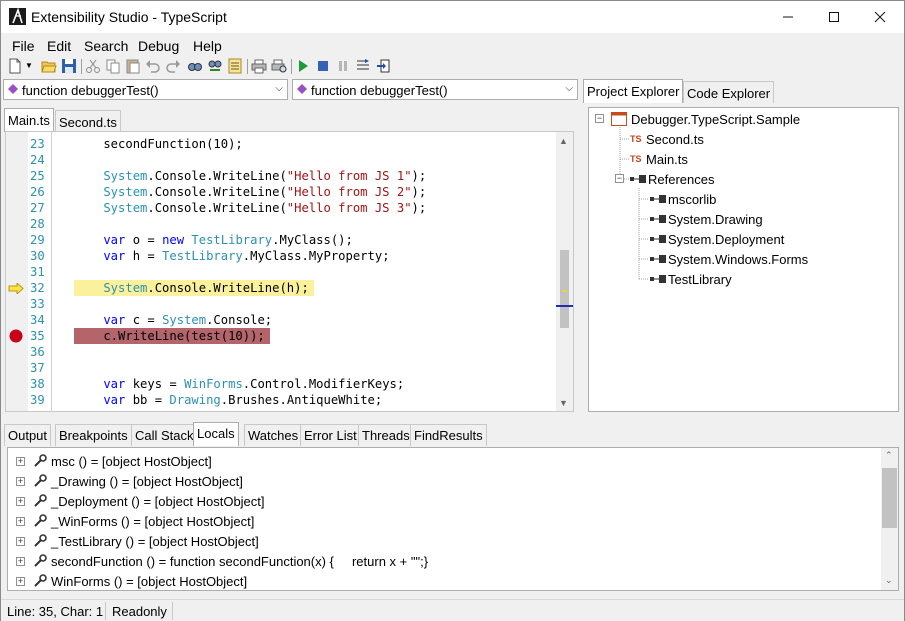 This screenshot has height=621, width=905. I want to click on tree-item-reference: System.Windows.Forms, so click(729, 259).